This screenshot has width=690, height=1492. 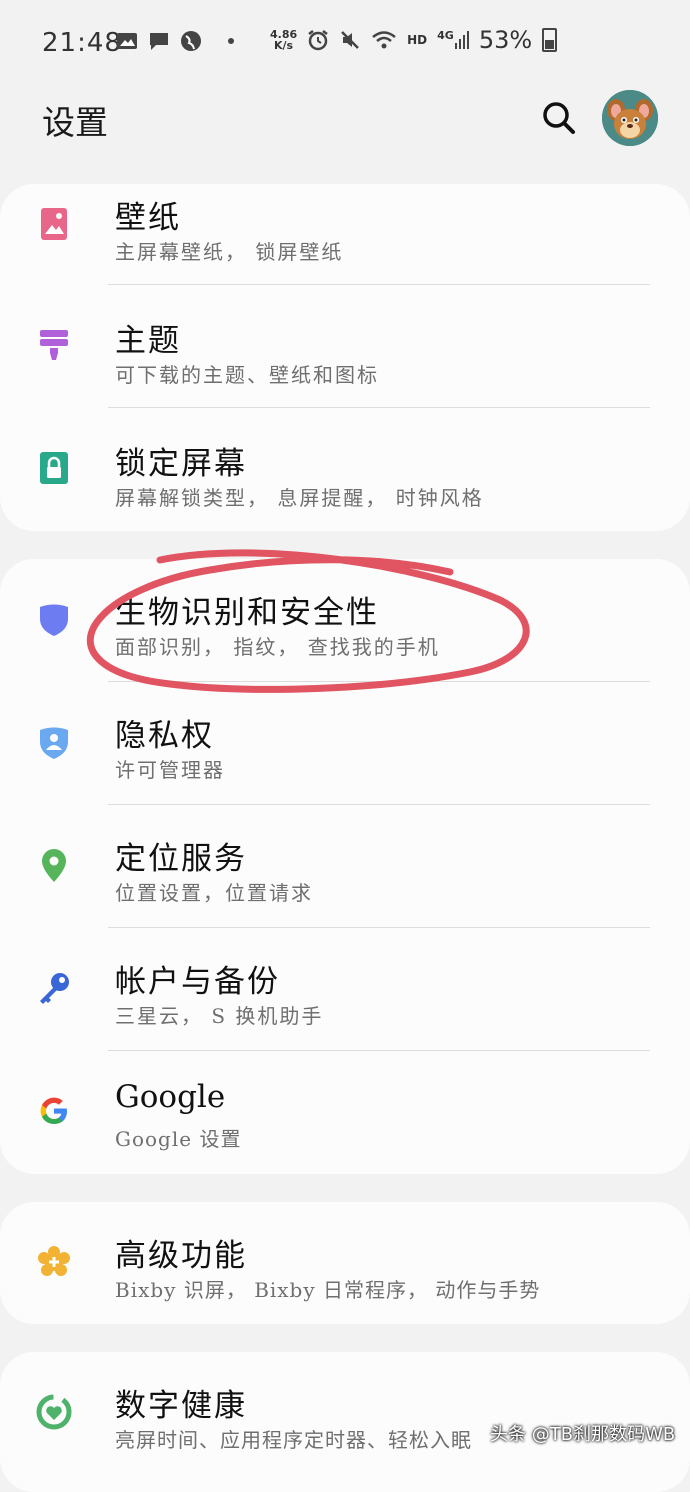 What do you see at coordinates (54, 743) in the screenshot?
I see `privacy-shield-icon` at bounding box center [54, 743].